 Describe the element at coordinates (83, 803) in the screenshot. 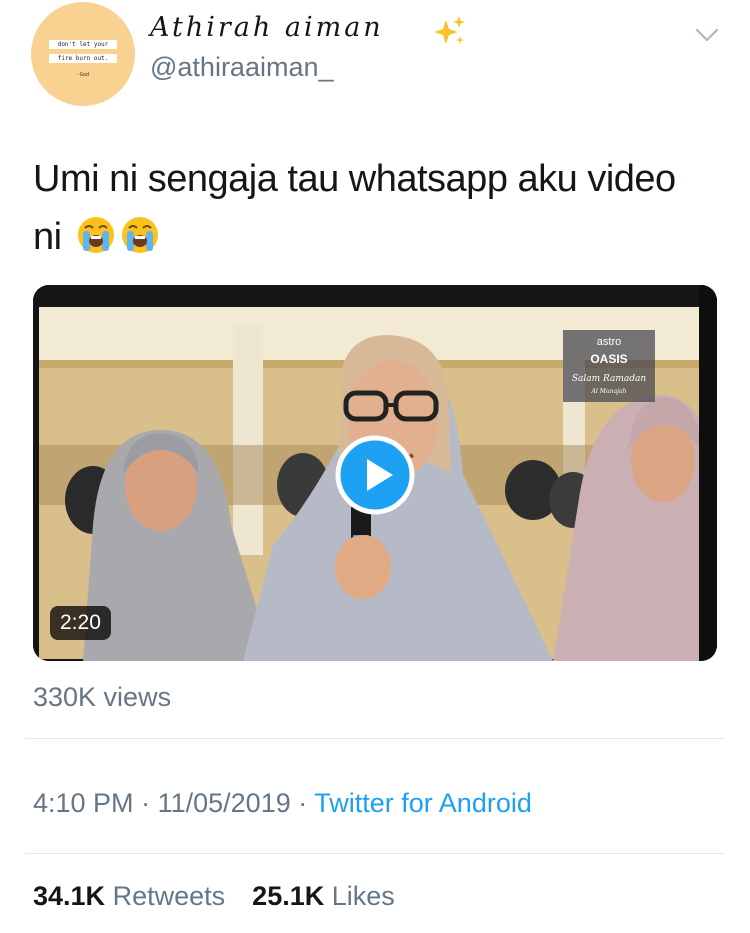

I see `tweet-time: 4:10 PM` at that location.